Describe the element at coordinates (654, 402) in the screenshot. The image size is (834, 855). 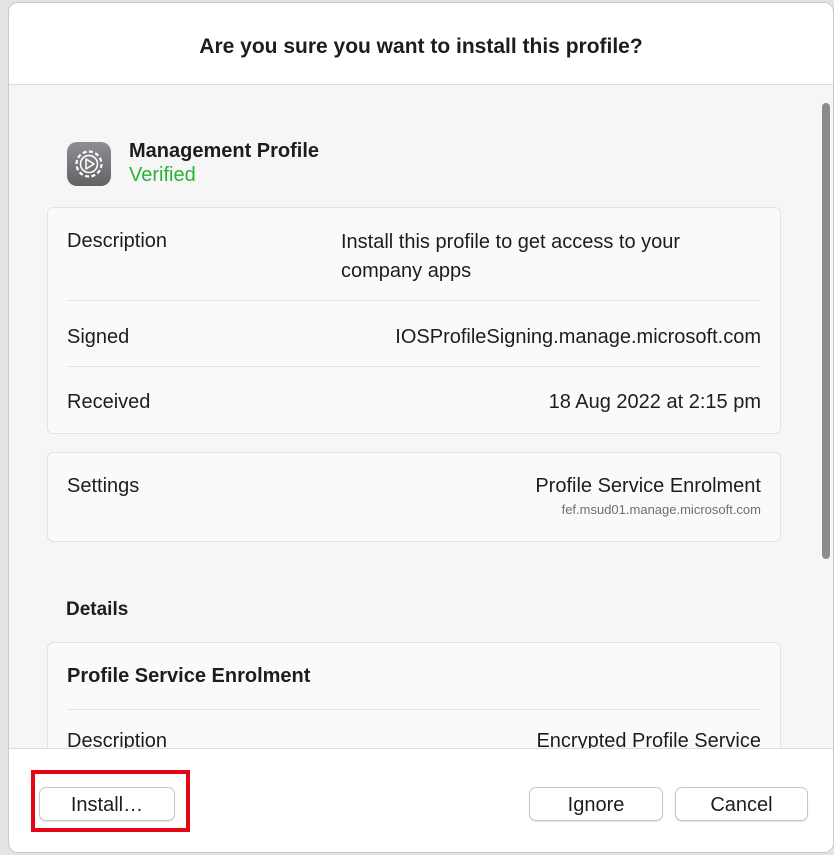
I see `received-value: 18 Aug 2022 at 2:15 pm` at that location.